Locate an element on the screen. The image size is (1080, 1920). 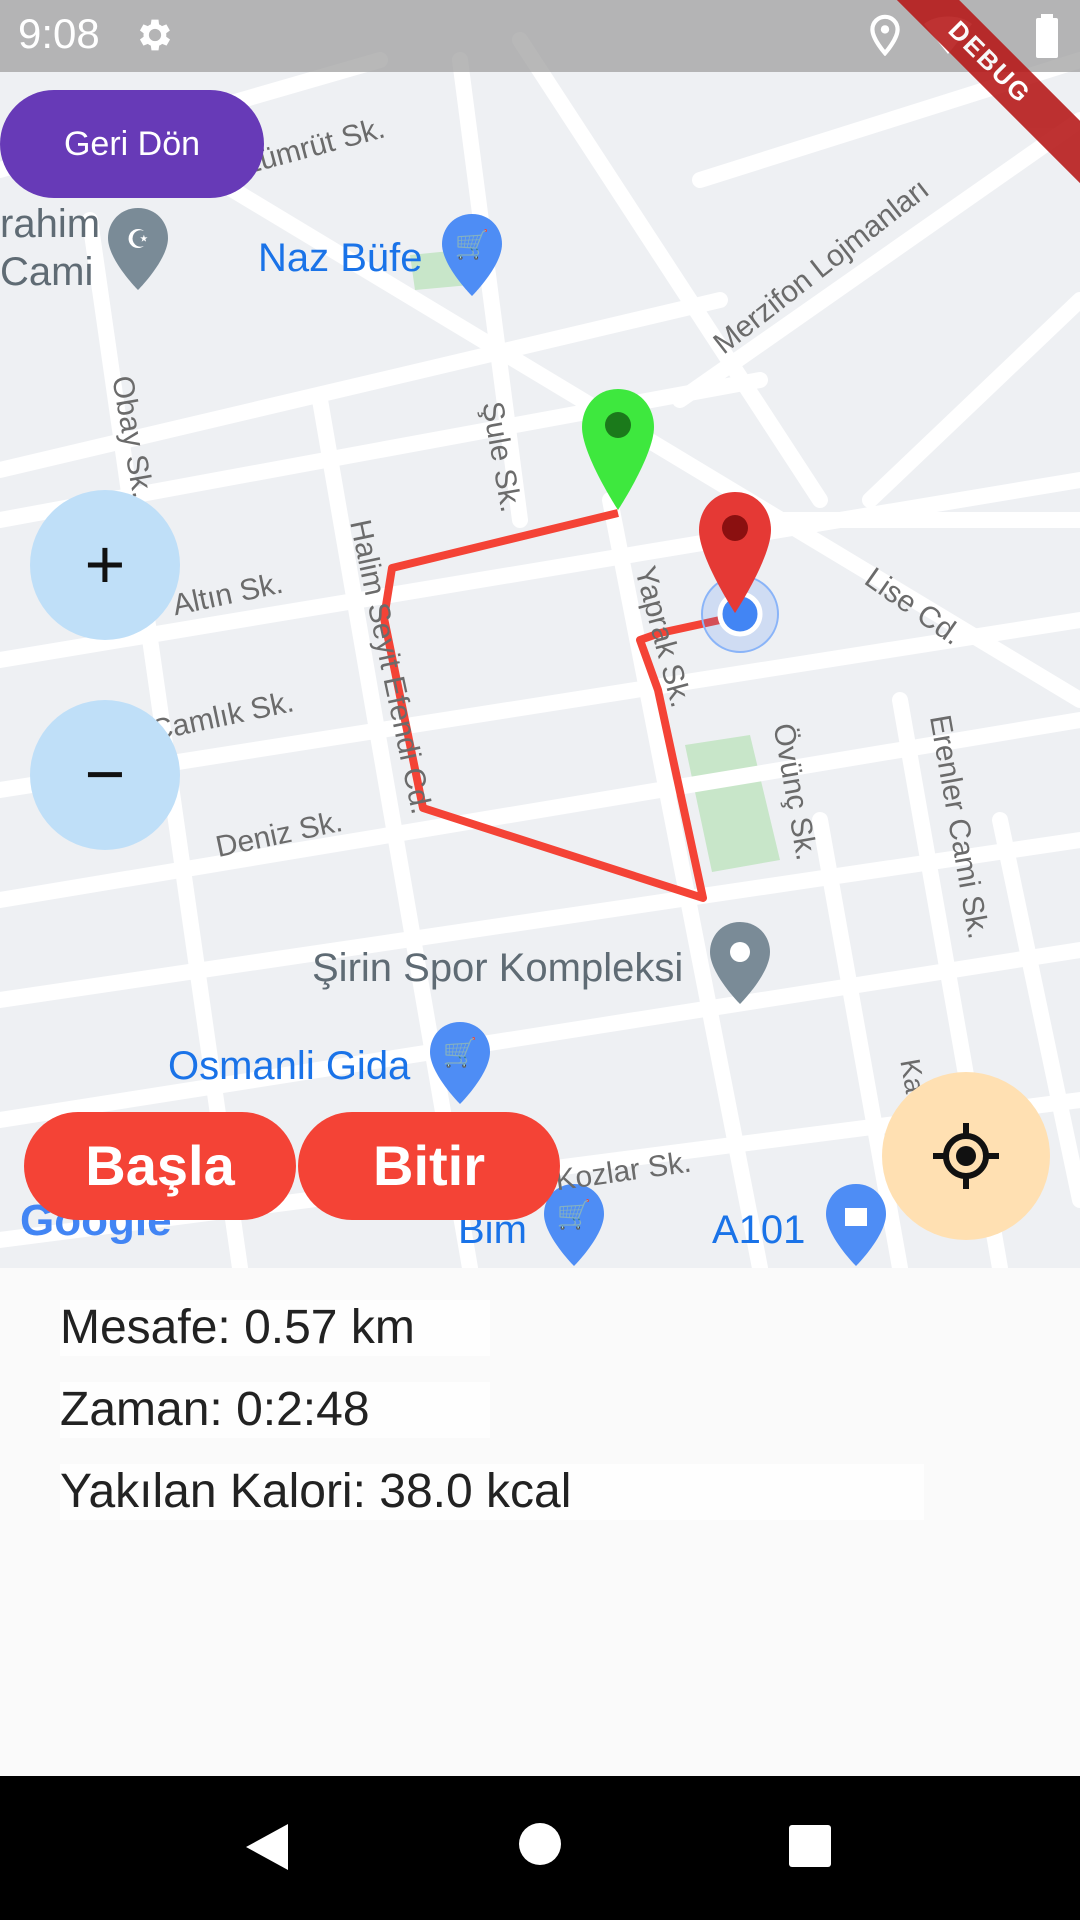
recents-nav-icon is located at coordinates (810, 1846).